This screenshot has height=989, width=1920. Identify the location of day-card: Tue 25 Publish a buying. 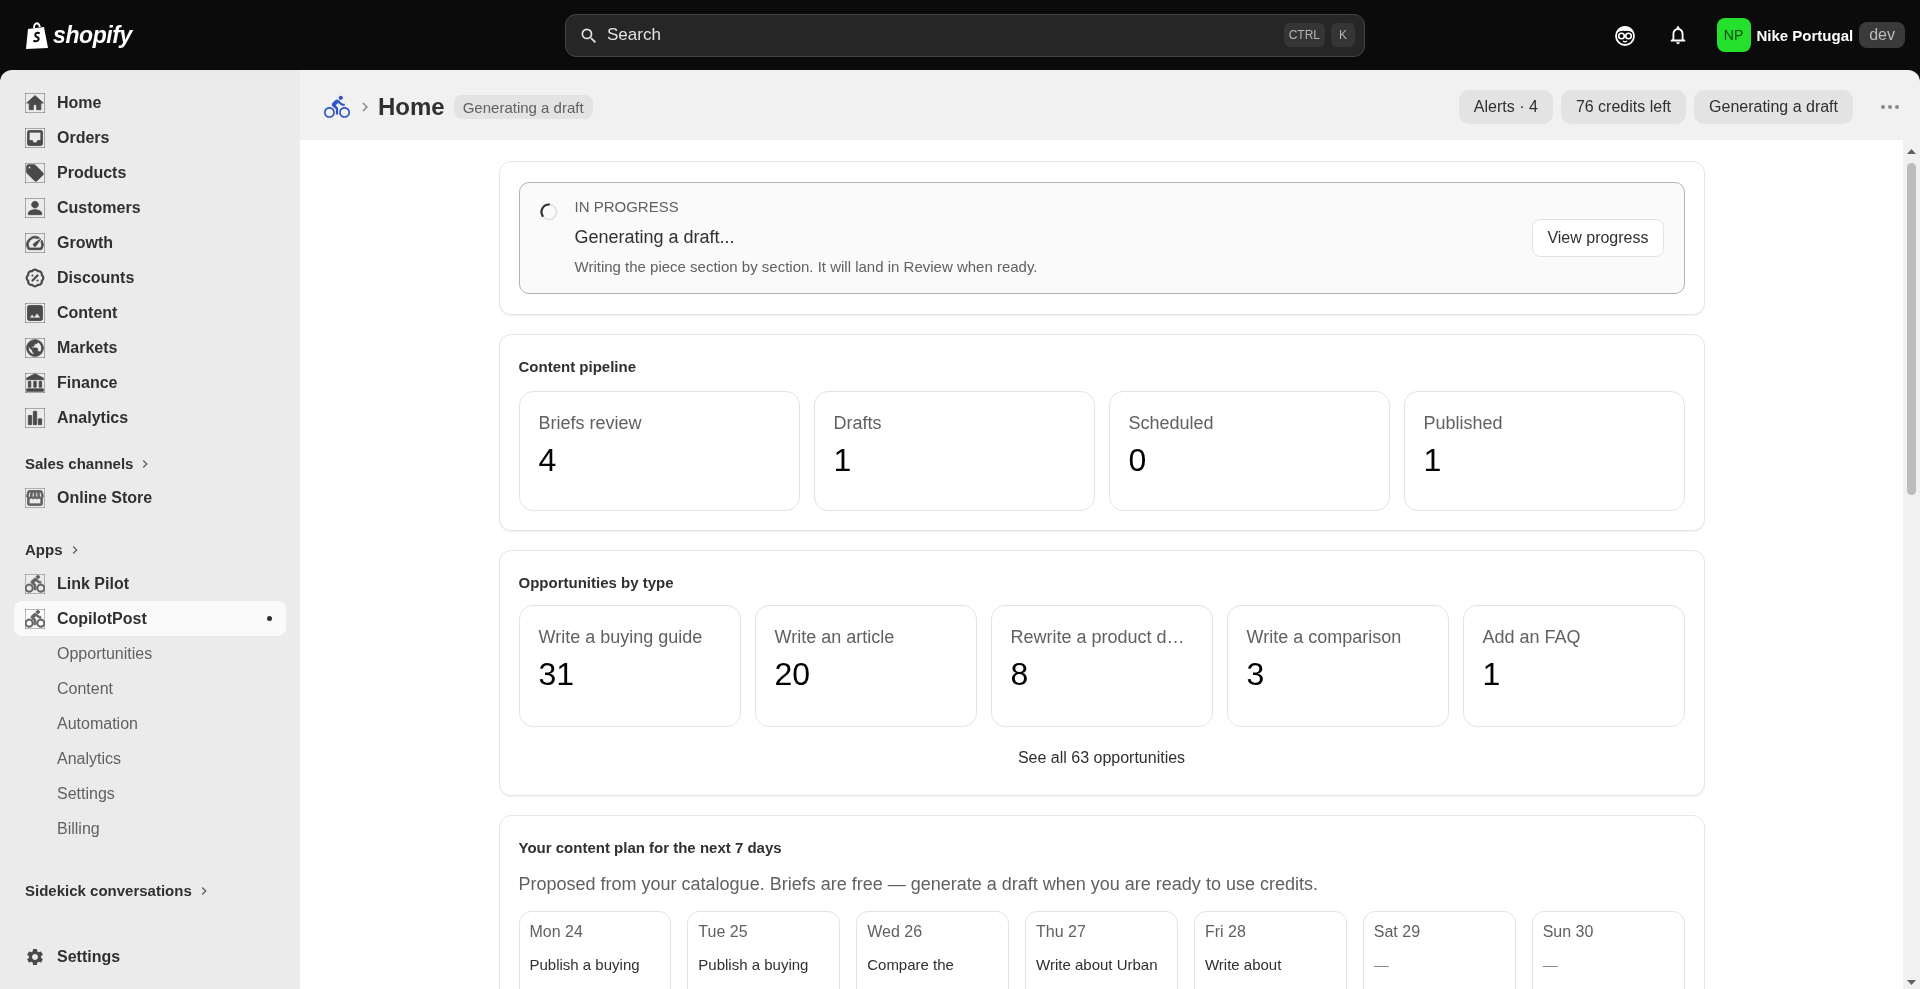
(764, 950).